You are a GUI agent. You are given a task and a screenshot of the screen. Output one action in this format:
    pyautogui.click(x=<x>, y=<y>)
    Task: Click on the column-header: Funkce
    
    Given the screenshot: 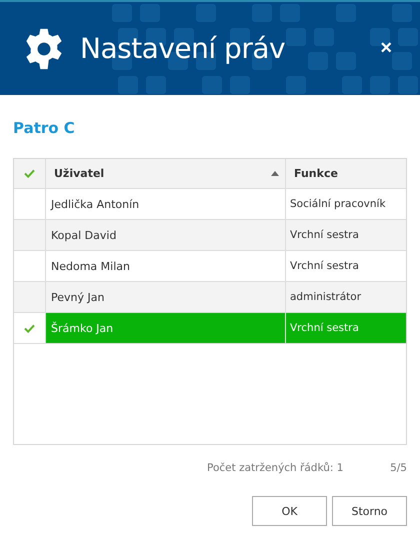 What is the action you would take?
    pyautogui.click(x=346, y=173)
    